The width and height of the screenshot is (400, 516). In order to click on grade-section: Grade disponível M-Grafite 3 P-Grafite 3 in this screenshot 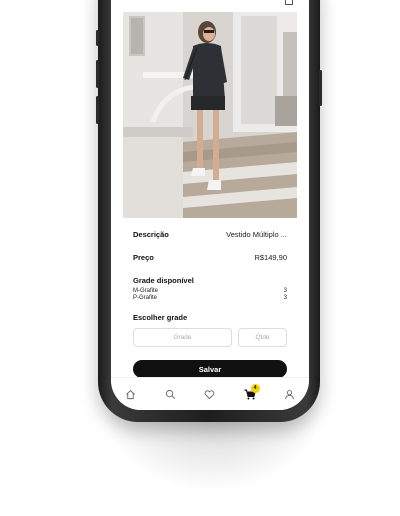, I will do `click(210, 288)`.